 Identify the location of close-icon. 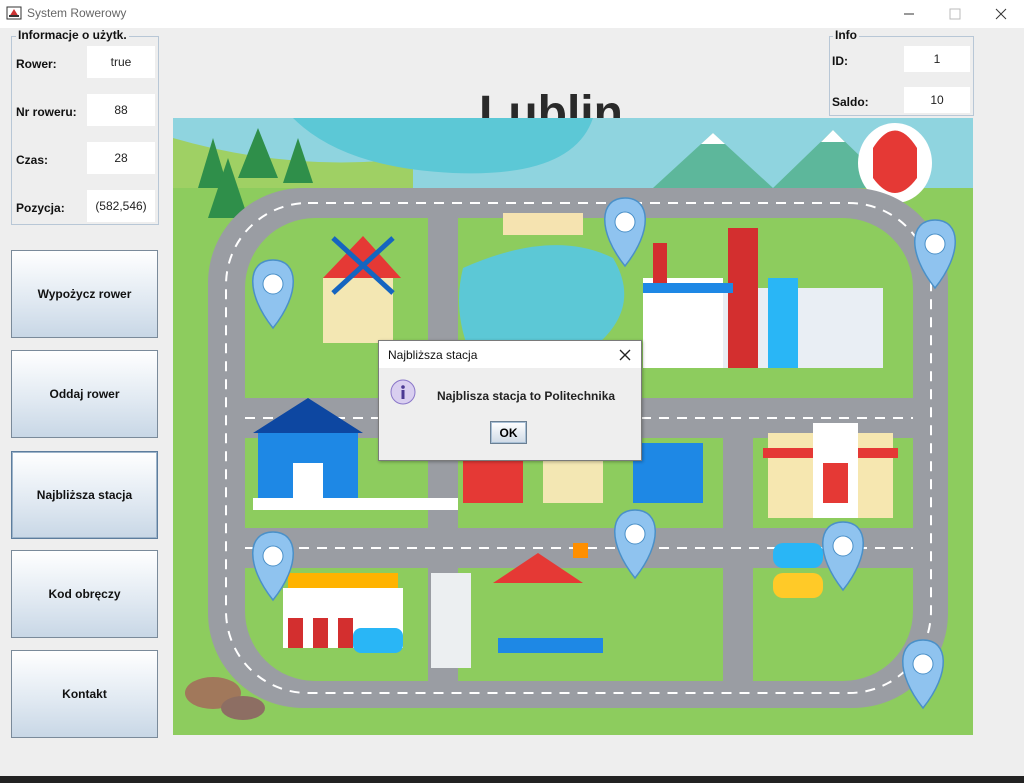
(1001, 14).